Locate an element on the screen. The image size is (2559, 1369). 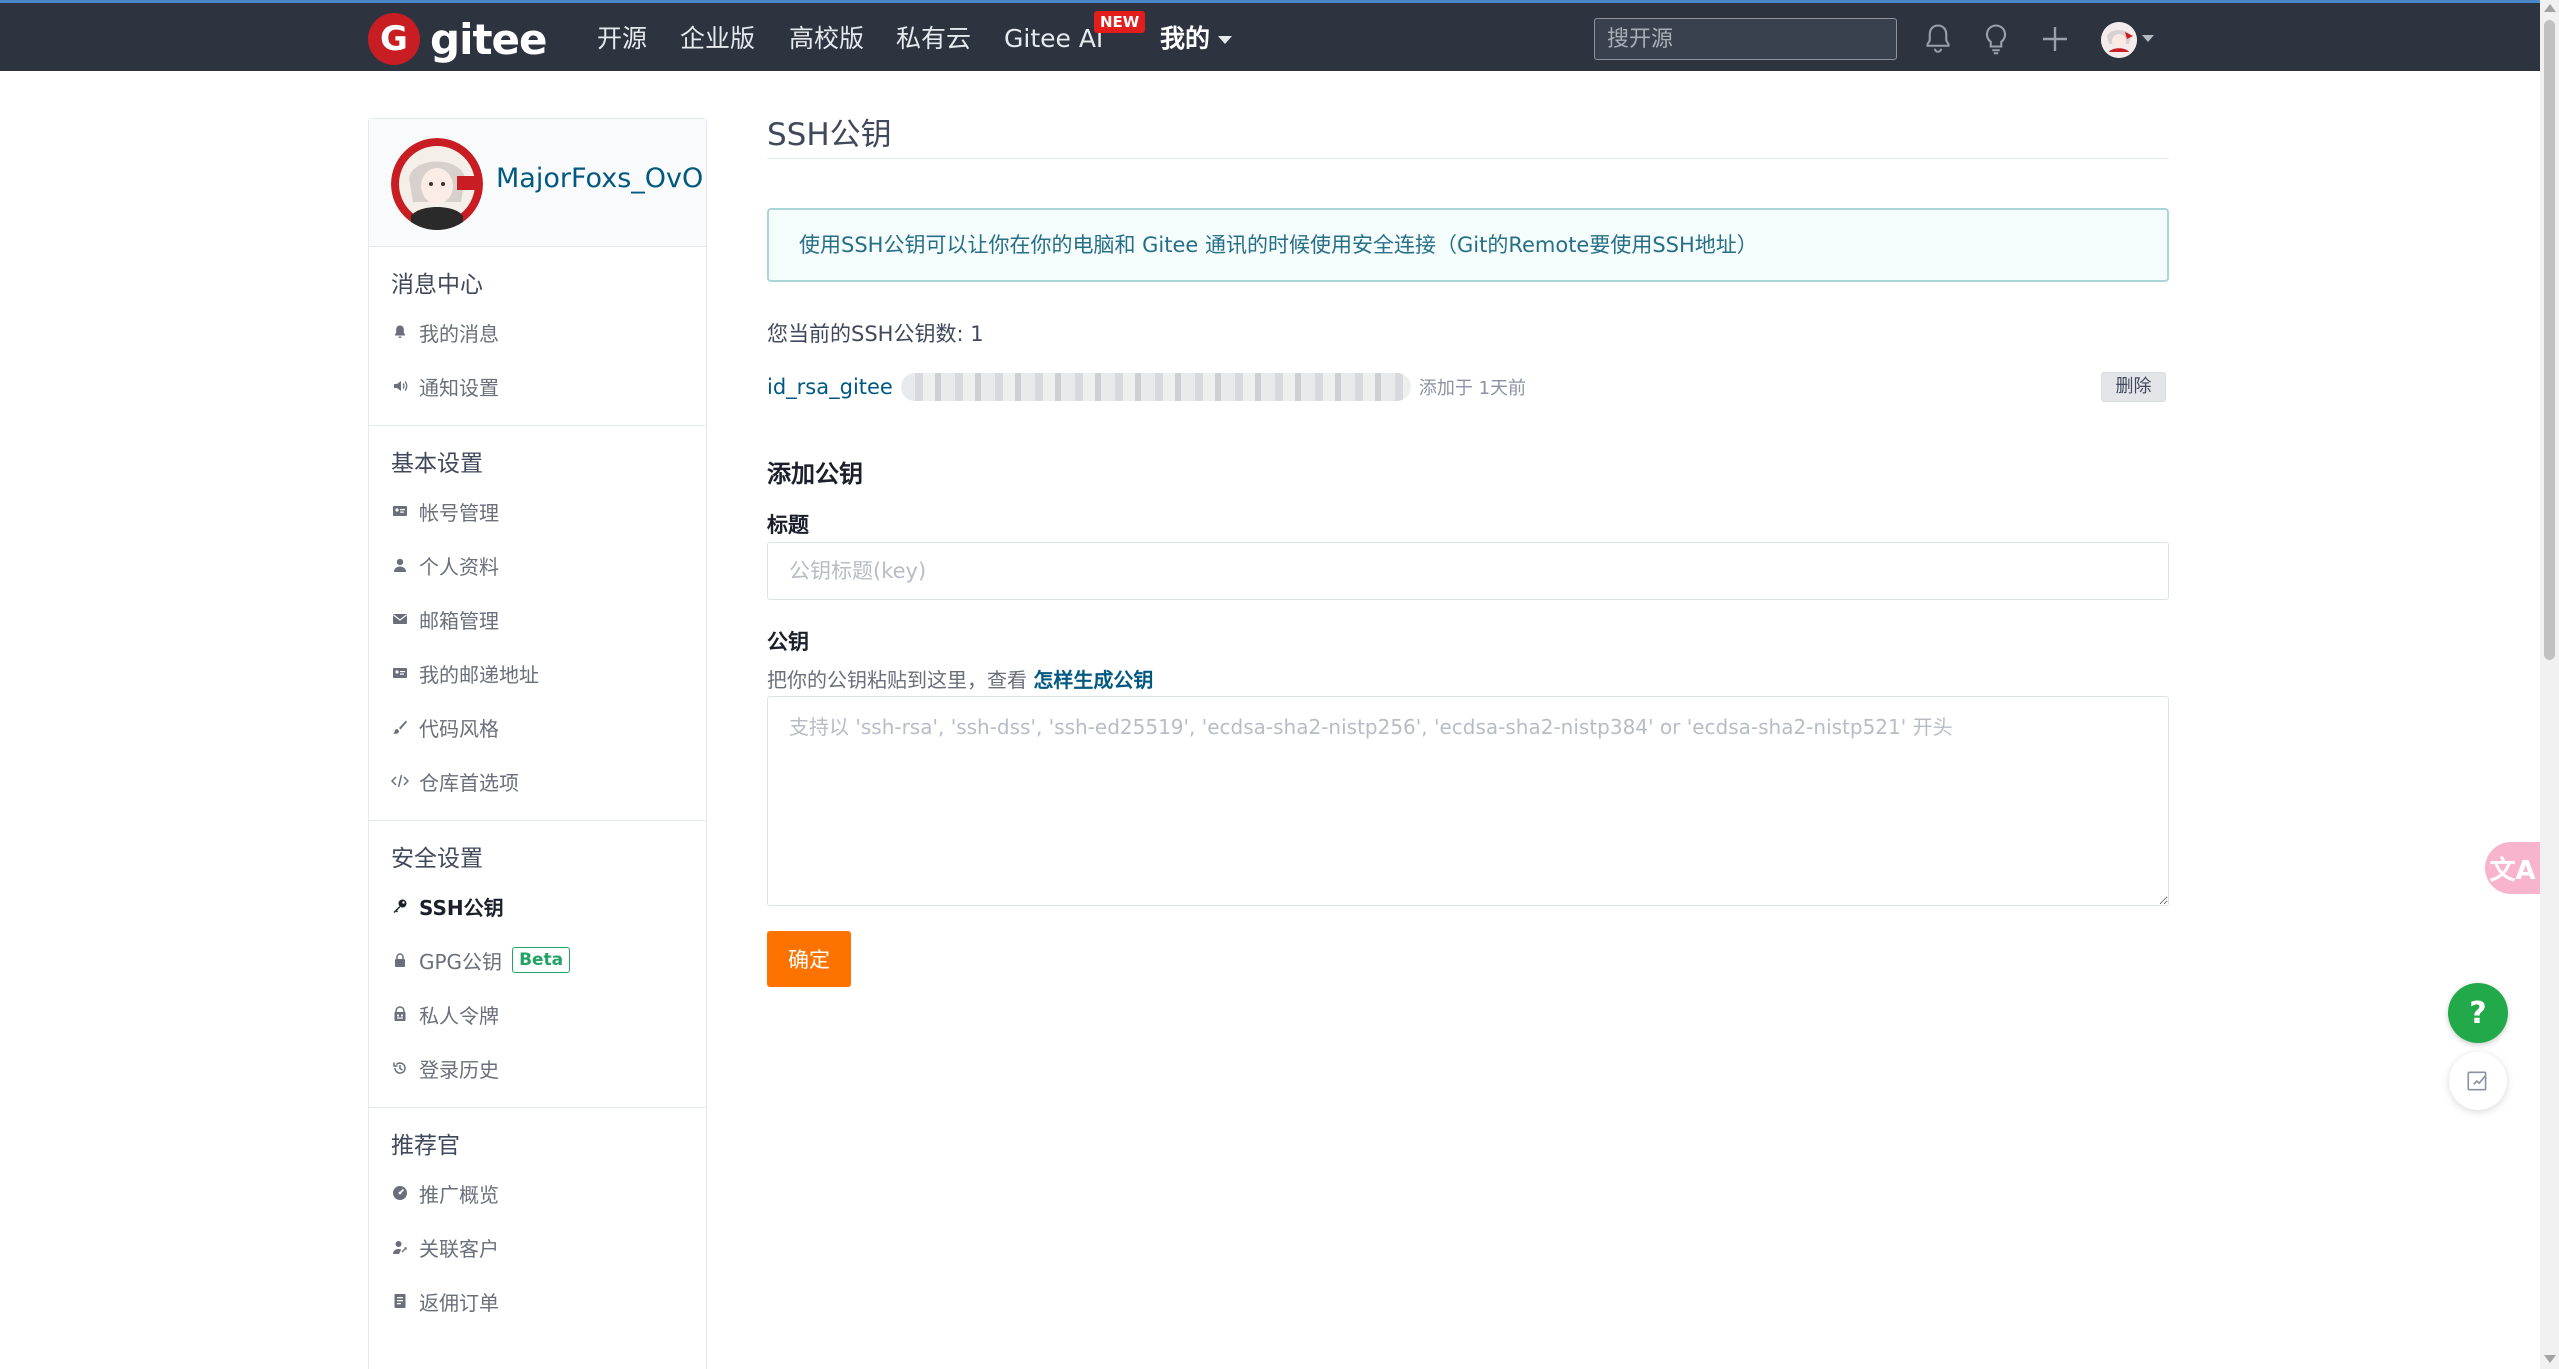
nav-enterprise: 企业版 is located at coordinates (717, 39).